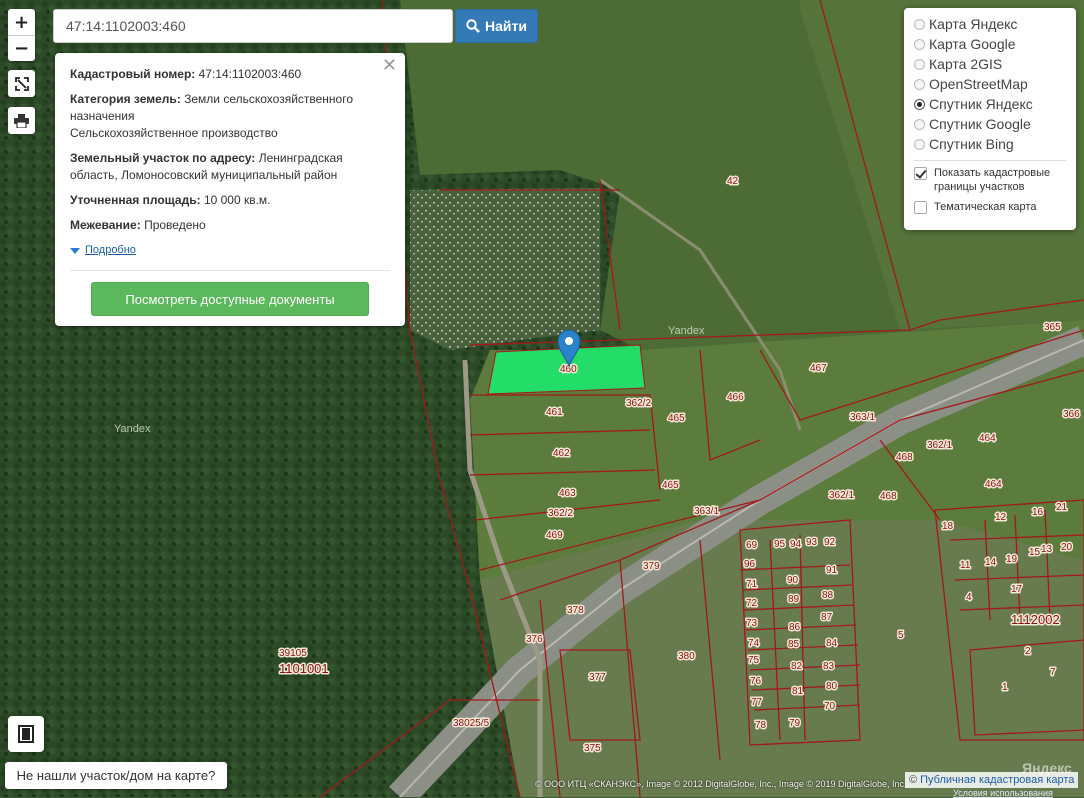  Describe the element at coordinates (990, 180) in the screenshot. I see `show-boundaries-toggle: Показать кадастровые границы участков` at that location.